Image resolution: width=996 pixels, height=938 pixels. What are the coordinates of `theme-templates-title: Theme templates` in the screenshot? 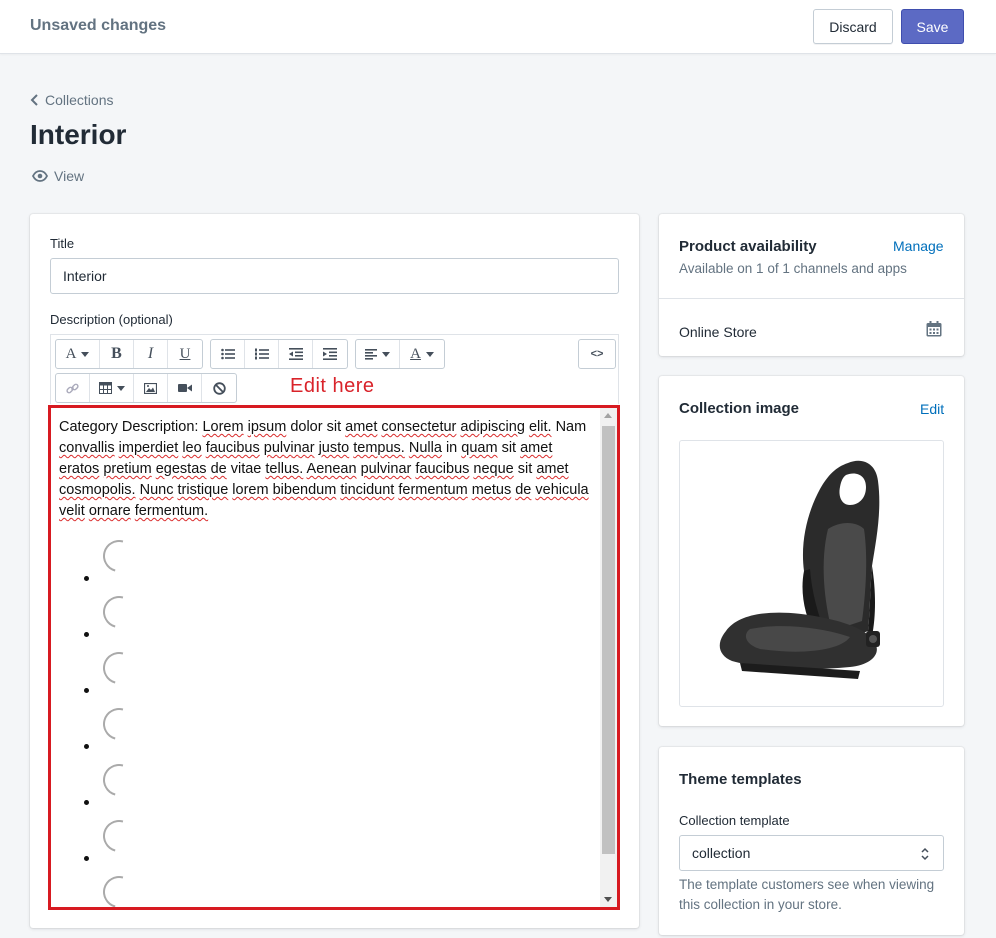 It's located at (740, 779).